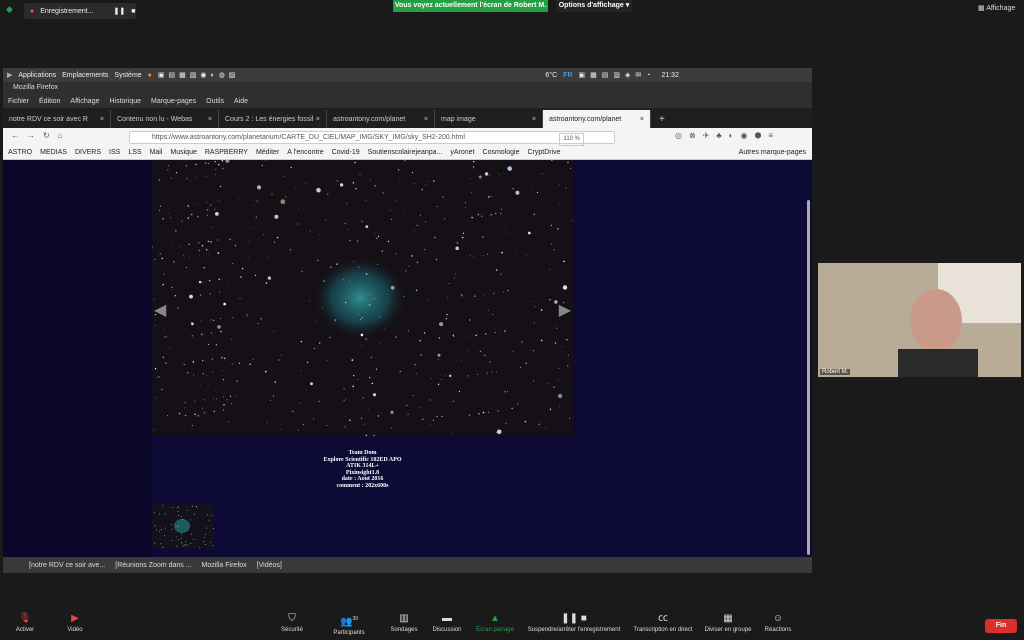  I want to click on bookmark-encontre: A l'encontre, so click(305, 152).